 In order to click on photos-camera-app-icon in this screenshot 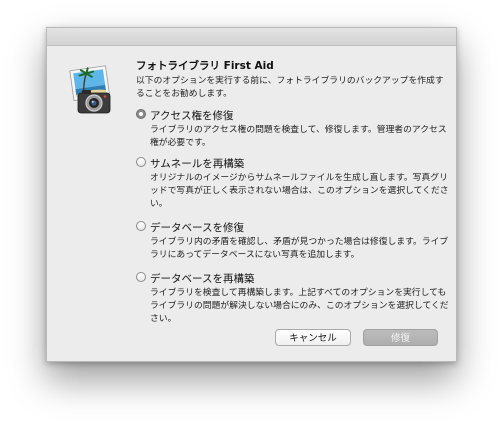, I will do `click(92, 90)`.